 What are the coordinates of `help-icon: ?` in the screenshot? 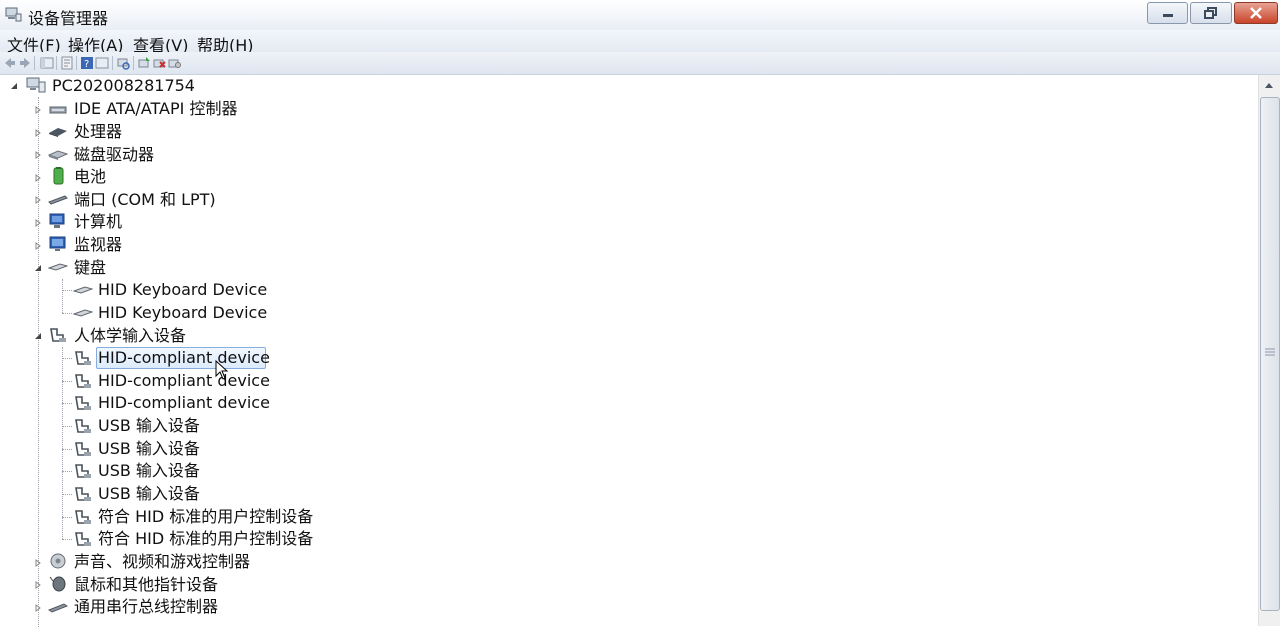 It's located at (87, 63).